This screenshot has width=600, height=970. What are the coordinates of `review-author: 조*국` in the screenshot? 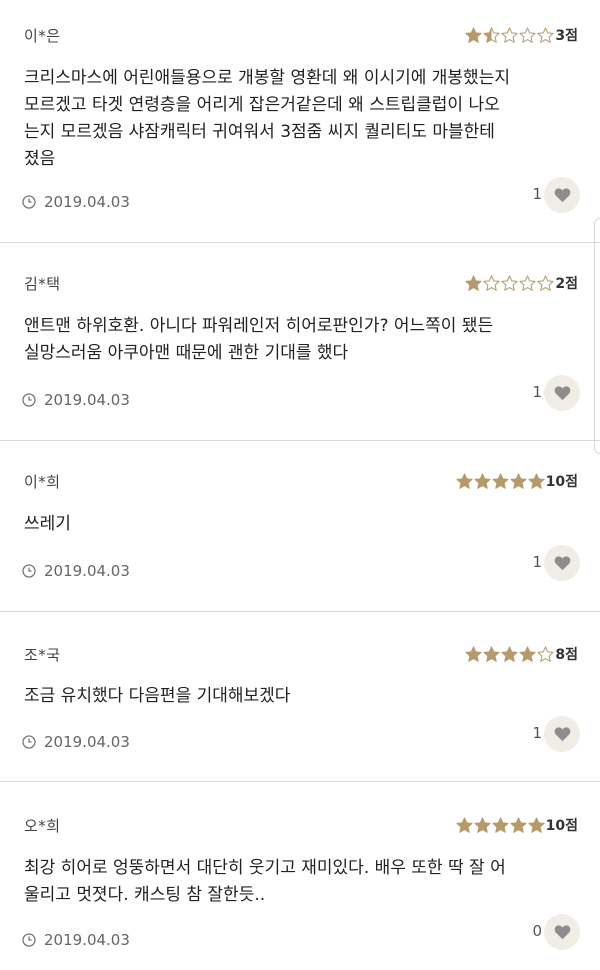 It's located at (42, 655).